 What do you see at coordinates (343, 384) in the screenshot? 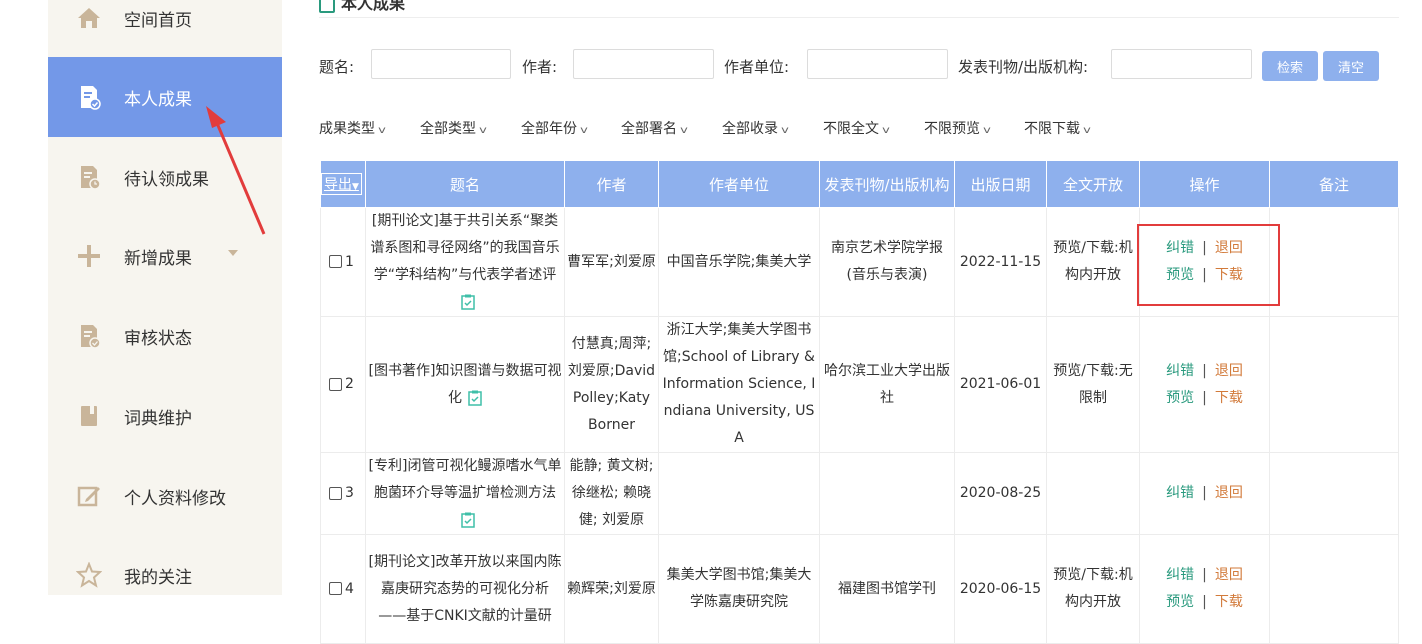
I see `row-select: 2` at bounding box center [343, 384].